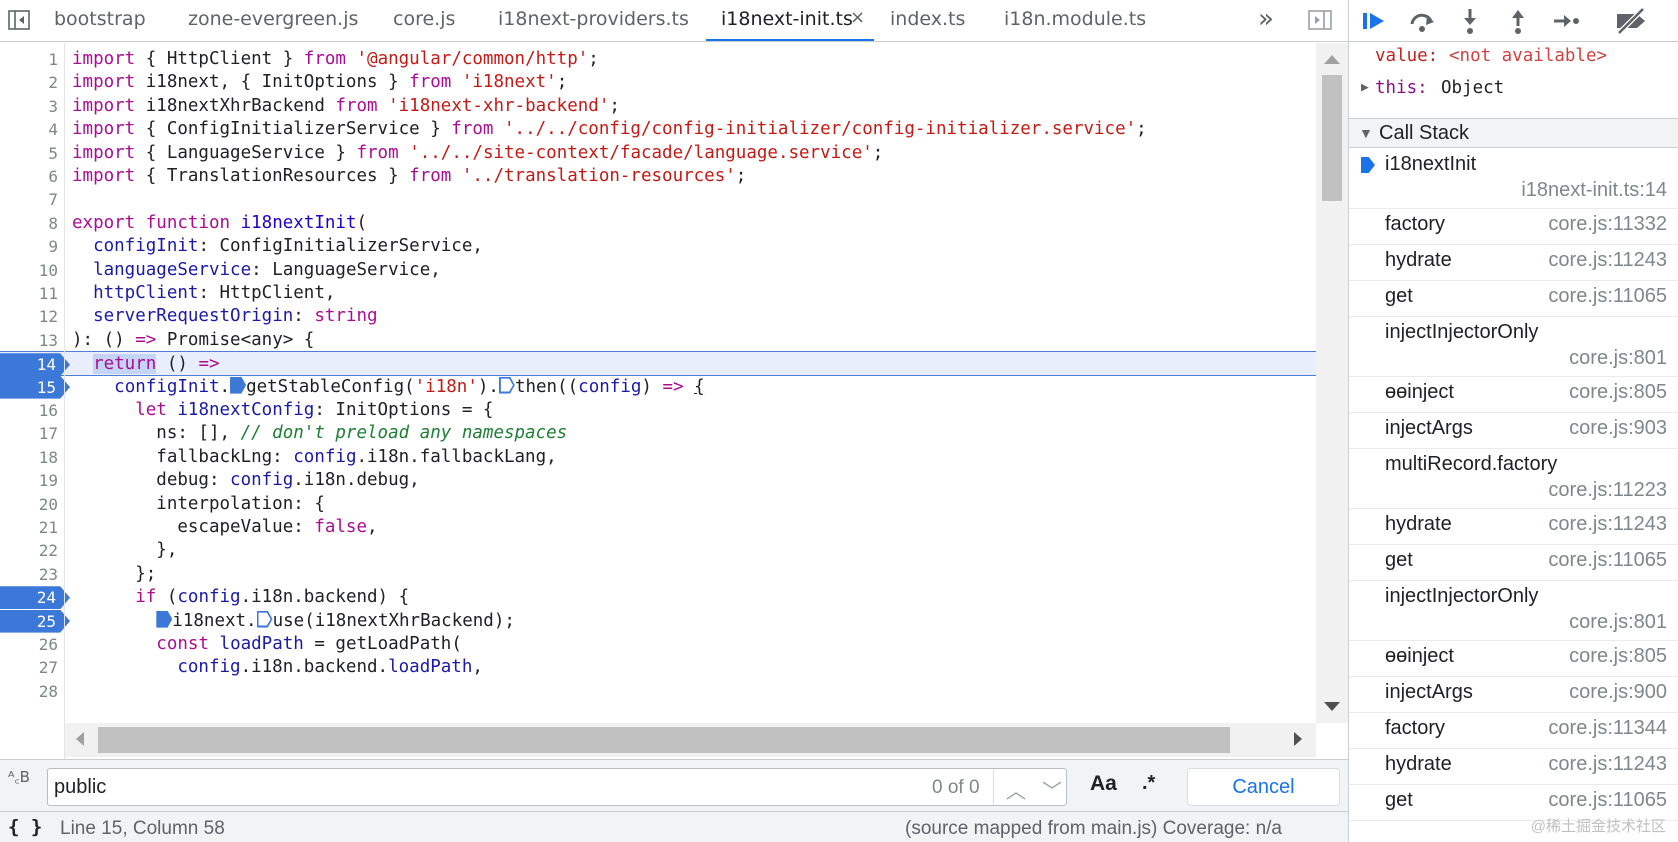 The image size is (1678, 842). I want to click on line-number: 5, so click(29, 153).